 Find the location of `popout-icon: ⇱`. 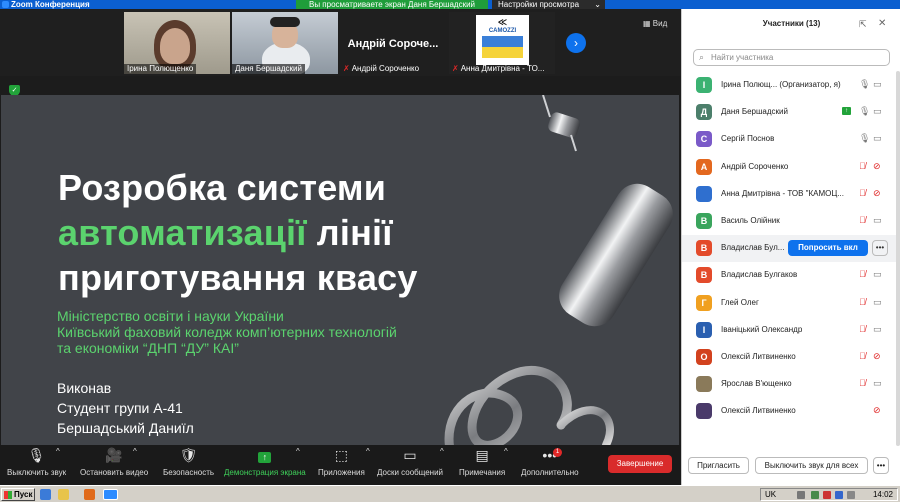

popout-icon: ⇱ is located at coordinates (863, 24).